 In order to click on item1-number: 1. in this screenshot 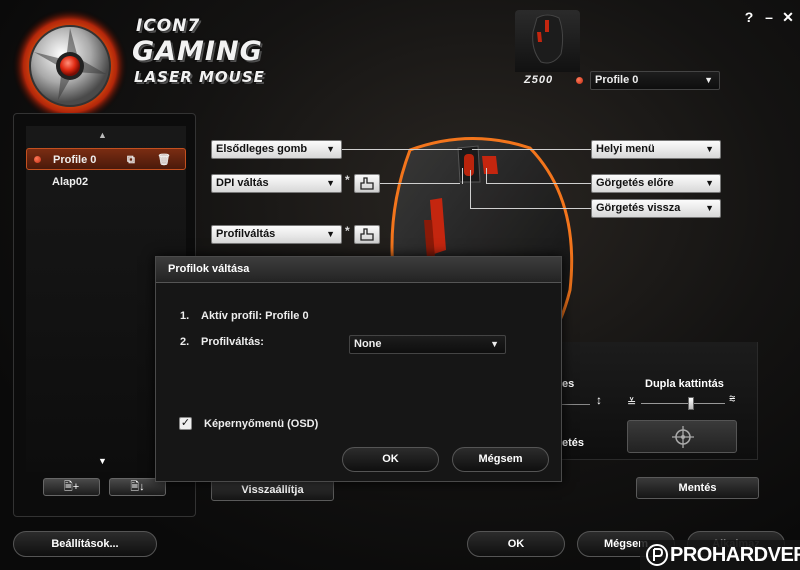, I will do `click(185, 316)`.